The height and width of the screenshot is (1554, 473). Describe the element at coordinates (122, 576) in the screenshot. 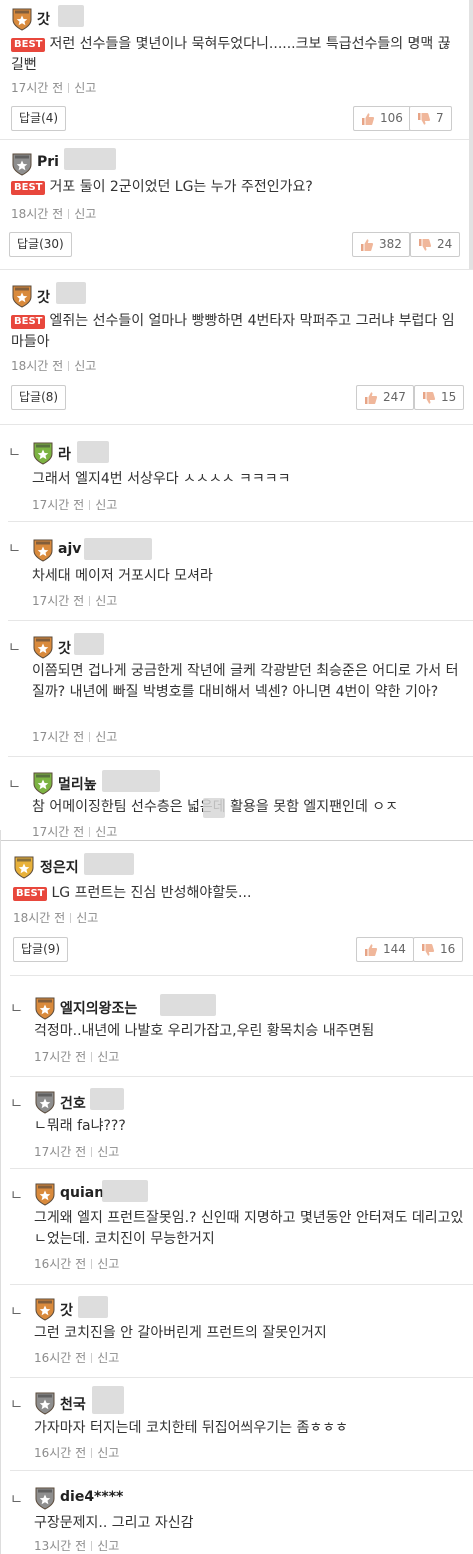

I see `comment-text: 차세대 메이저 거포시다 모셔라` at that location.